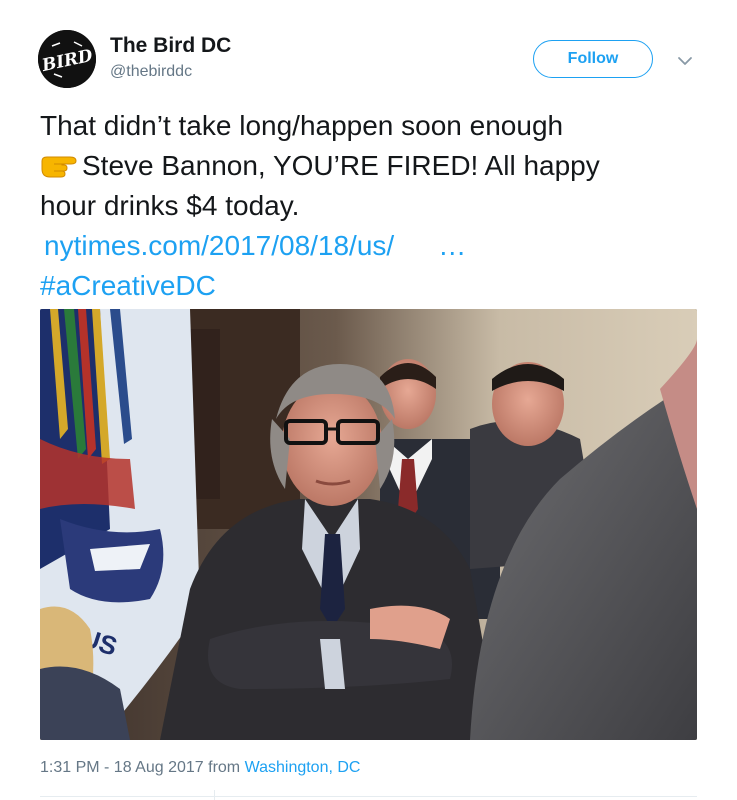 The height and width of the screenshot is (800, 737). Describe the element at coordinates (303, 767) in the screenshot. I see `location-link: Washington, DC` at that location.